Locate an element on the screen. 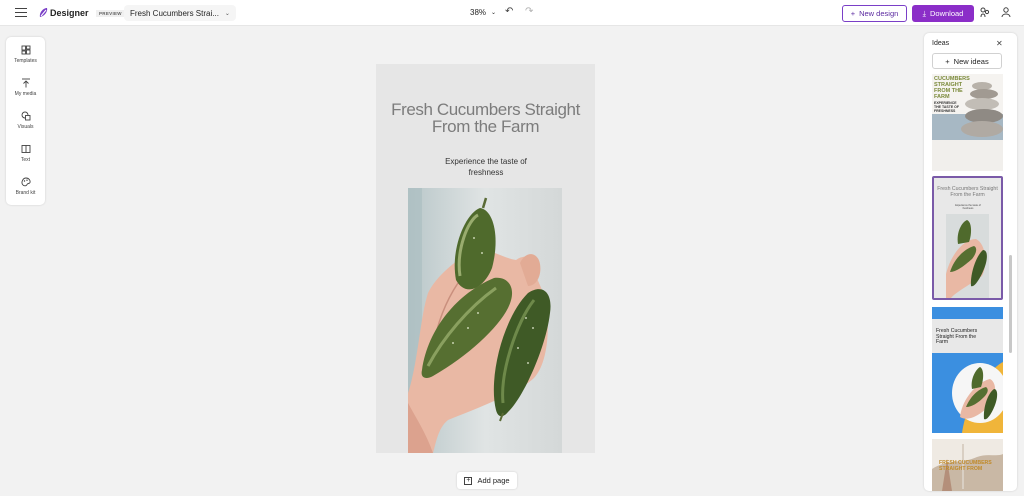 The width and height of the screenshot is (1024, 496). tool-text: Text is located at coordinates (25, 153).